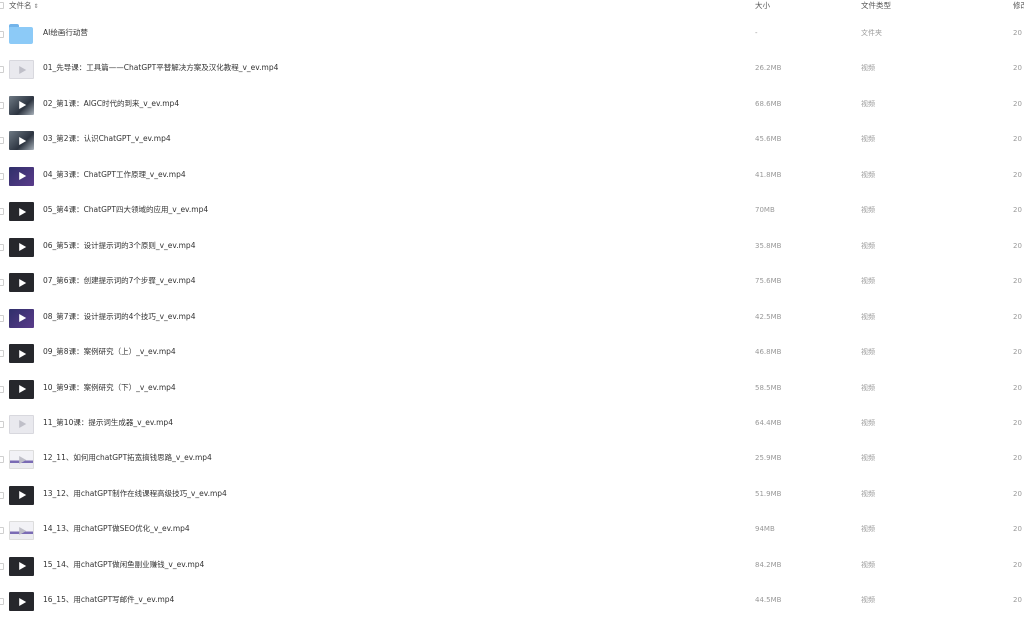  What do you see at coordinates (512, 211) in the screenshot?
I see `file-row: 05_第4课：ChatGPT四大领域的应用_v_ev.mp4 70MB 视频 20` at bounding box center [512, 211].